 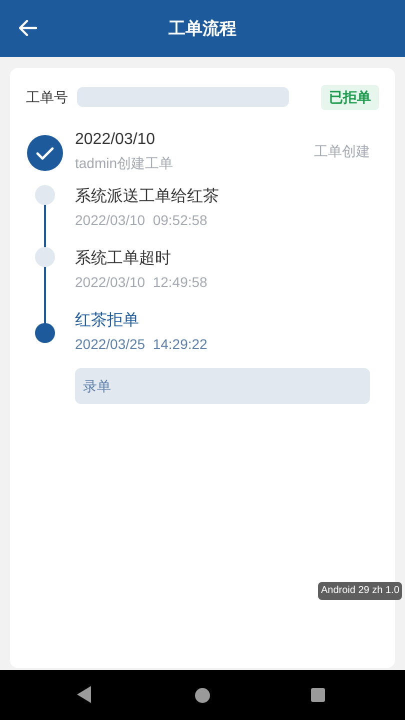 I want to click on step-description: tadmin创建工单, so click(x=124, y=163).